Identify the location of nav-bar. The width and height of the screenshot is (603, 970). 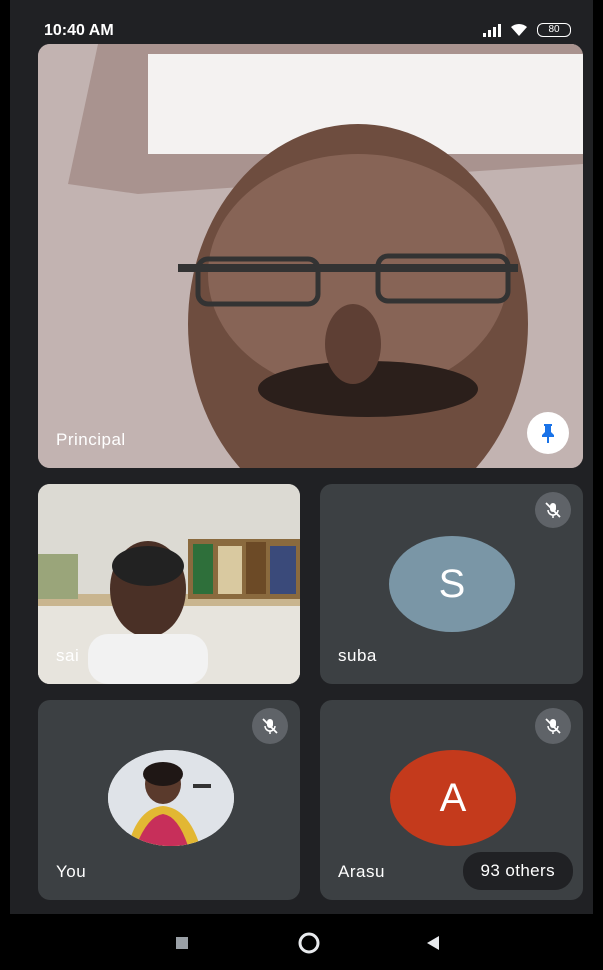
(301, 942).